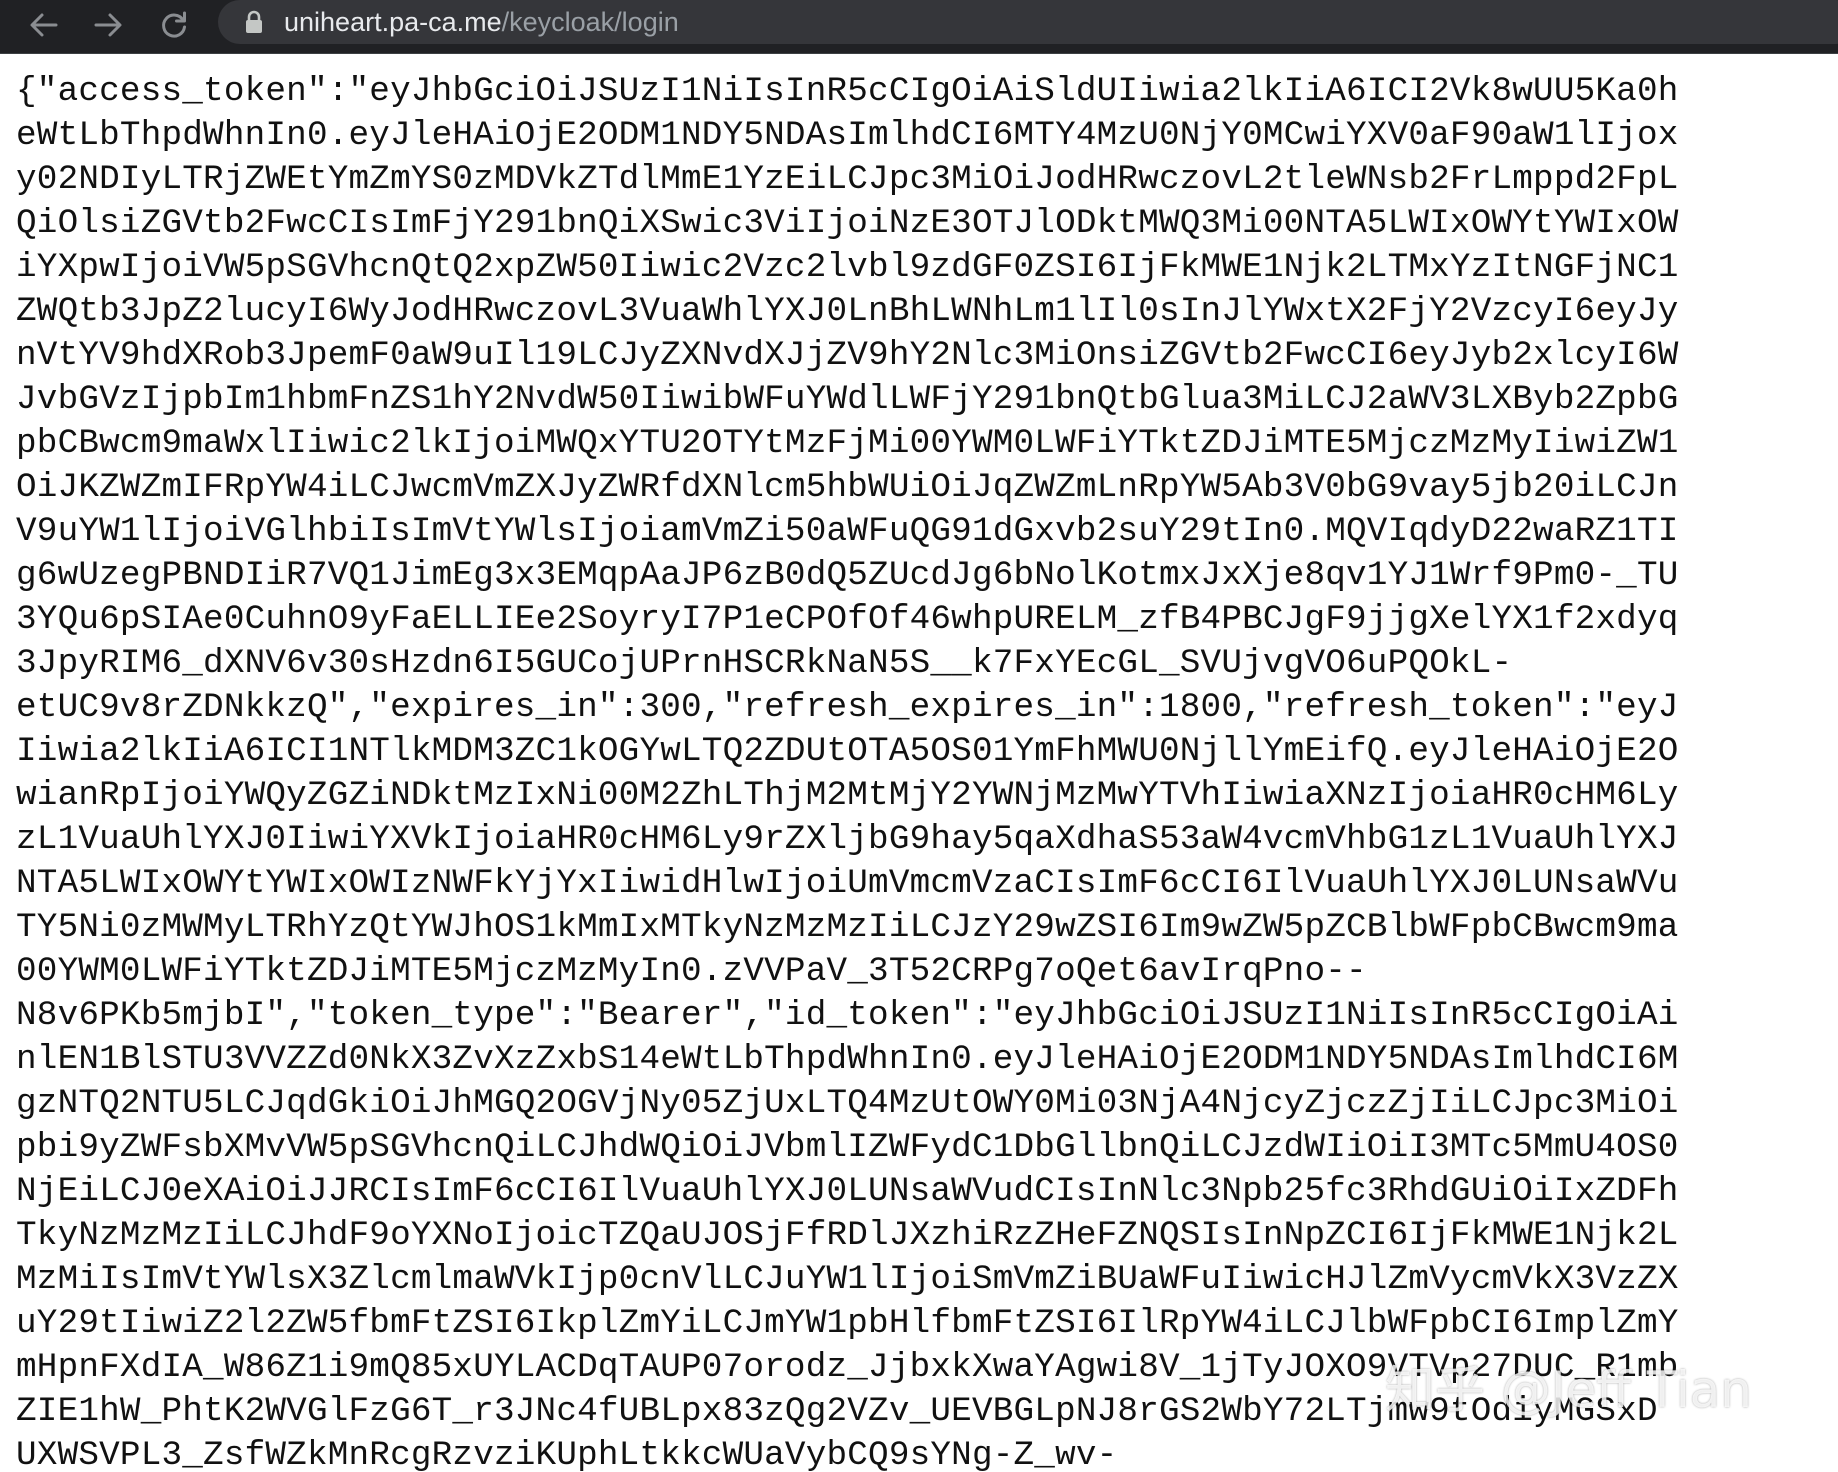  What do you see at coordinates (1028, 22) in the screenshot?
I see `address-bar: uniheart.pa-ca.me/keycloak/login` at bounding box center [1028, 22].